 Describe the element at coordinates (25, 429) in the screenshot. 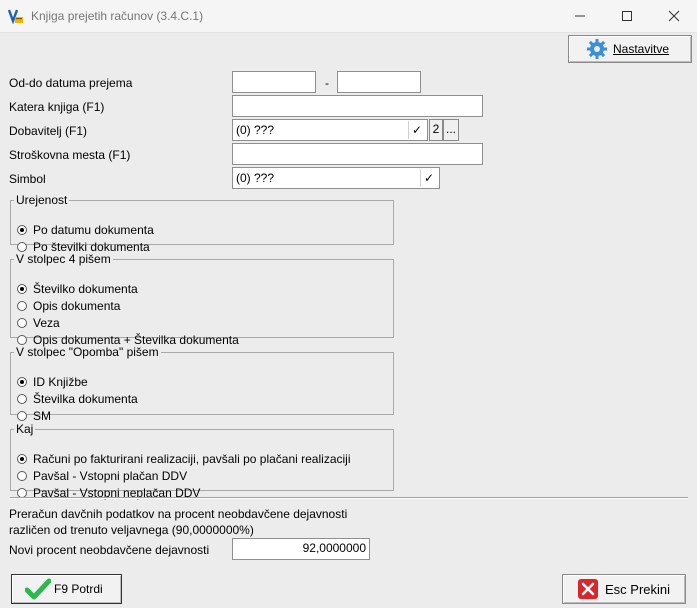

I see `what-legend: Kaj` at that location.